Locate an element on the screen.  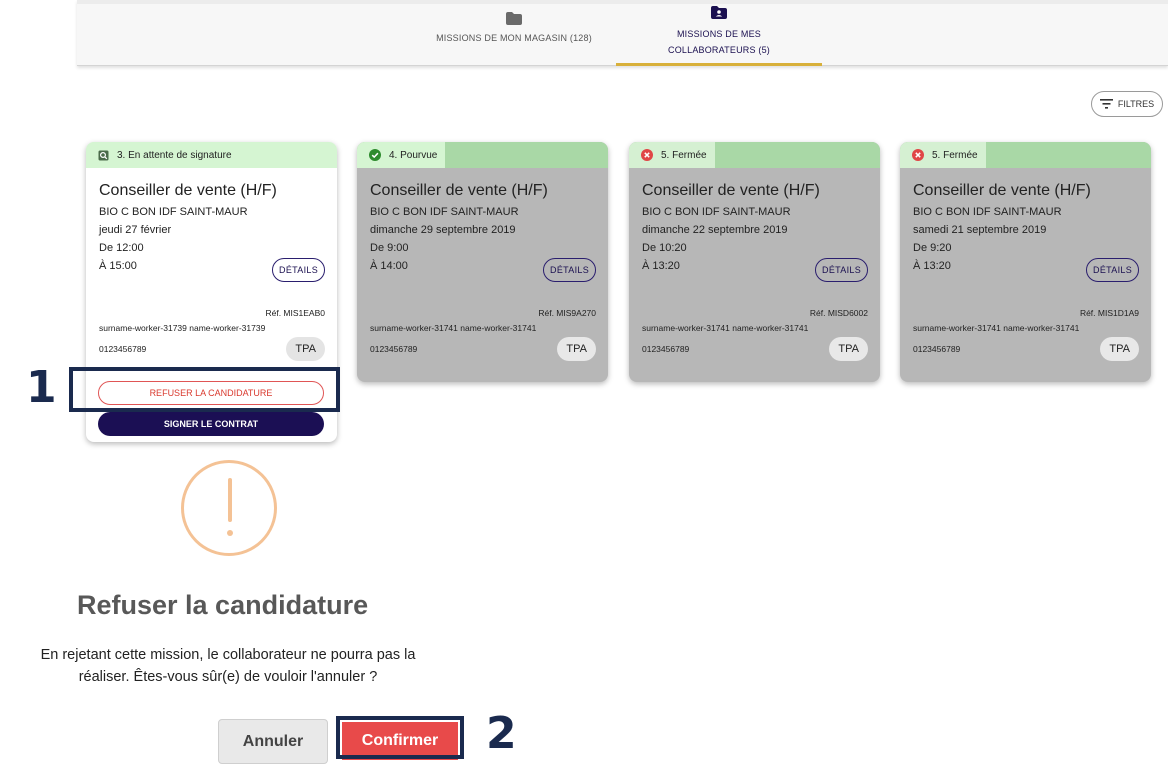
status-strip: 4. Pourvue is located at coordinates (482, 155).